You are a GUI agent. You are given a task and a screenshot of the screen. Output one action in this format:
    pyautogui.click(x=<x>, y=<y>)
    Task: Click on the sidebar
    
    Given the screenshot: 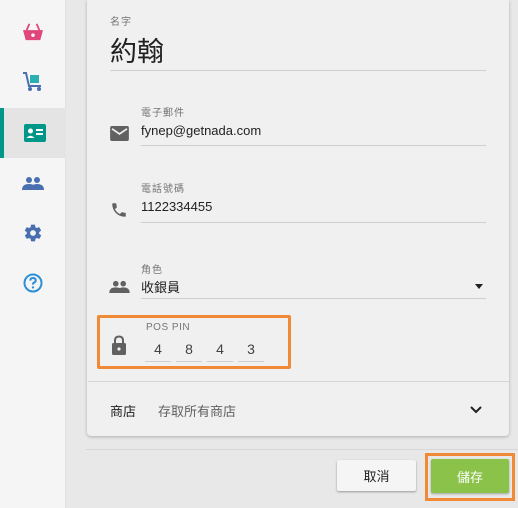 What is the action you would take?
    pyautogui.click(x=33, y=254)
    